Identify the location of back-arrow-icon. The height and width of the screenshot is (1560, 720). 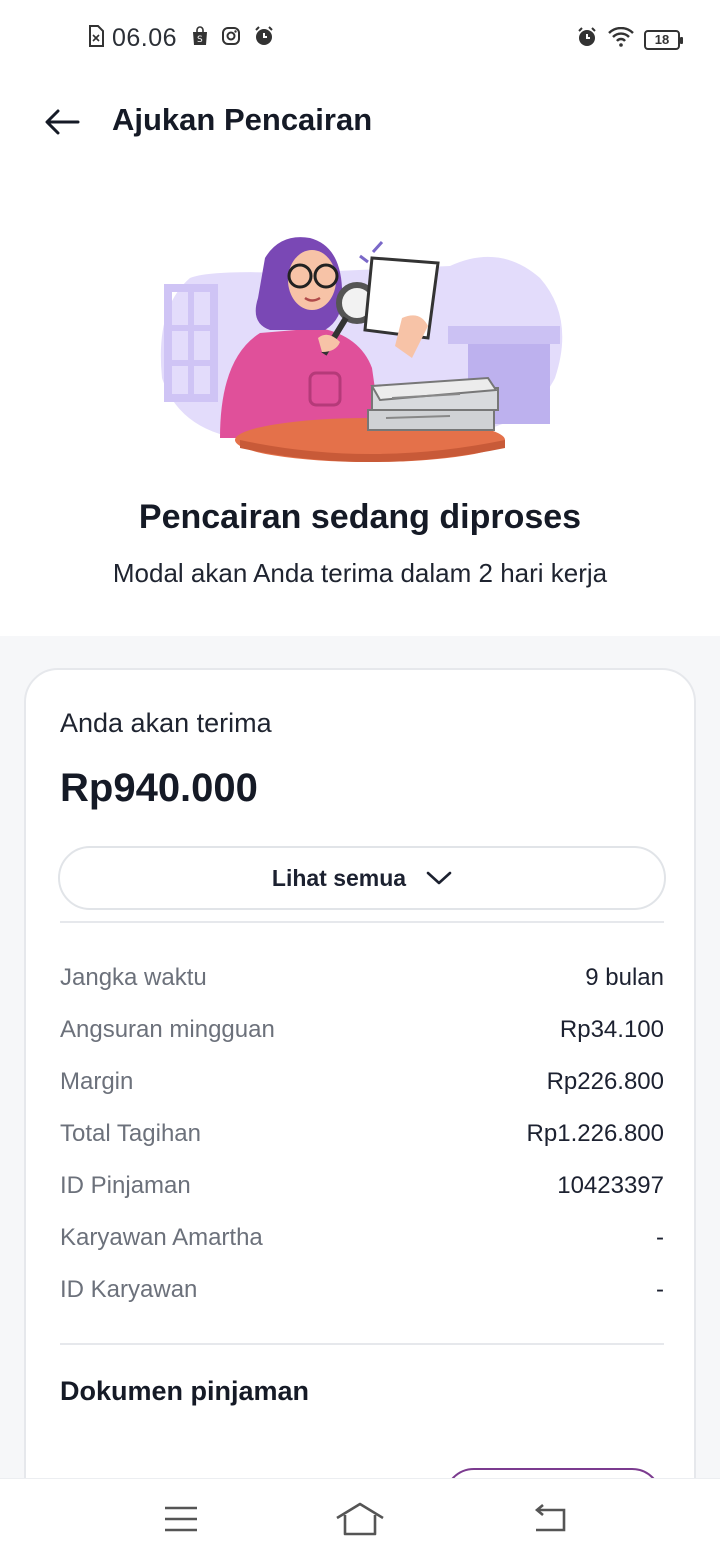
(62, 122).